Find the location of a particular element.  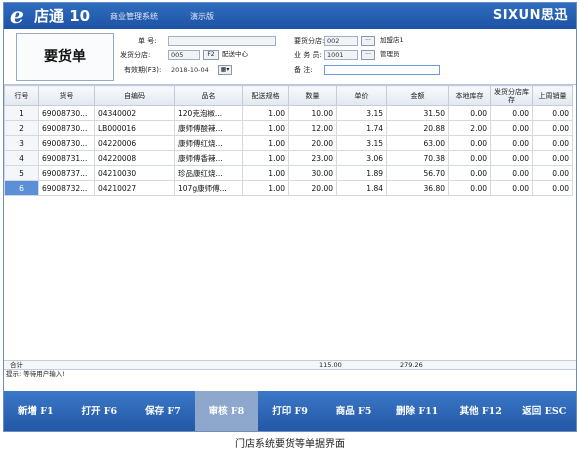

row-number-cell: 5 is located at coordinates (21, 173).